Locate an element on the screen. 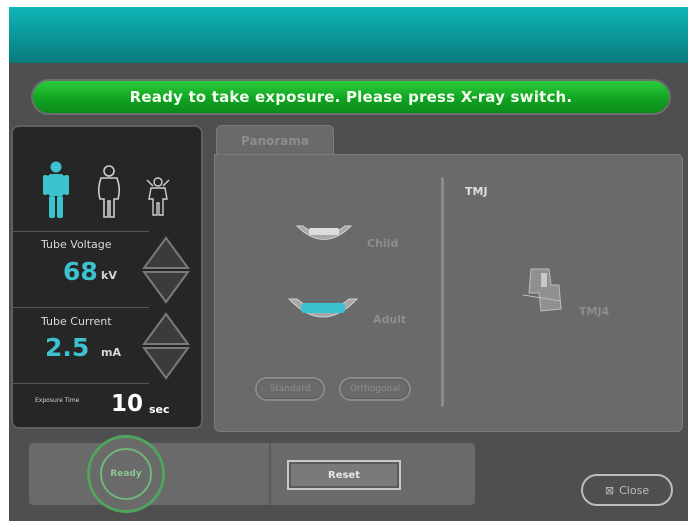 The image size is (691, 527). ready-label: Ready is located at coordinates (126, 474).